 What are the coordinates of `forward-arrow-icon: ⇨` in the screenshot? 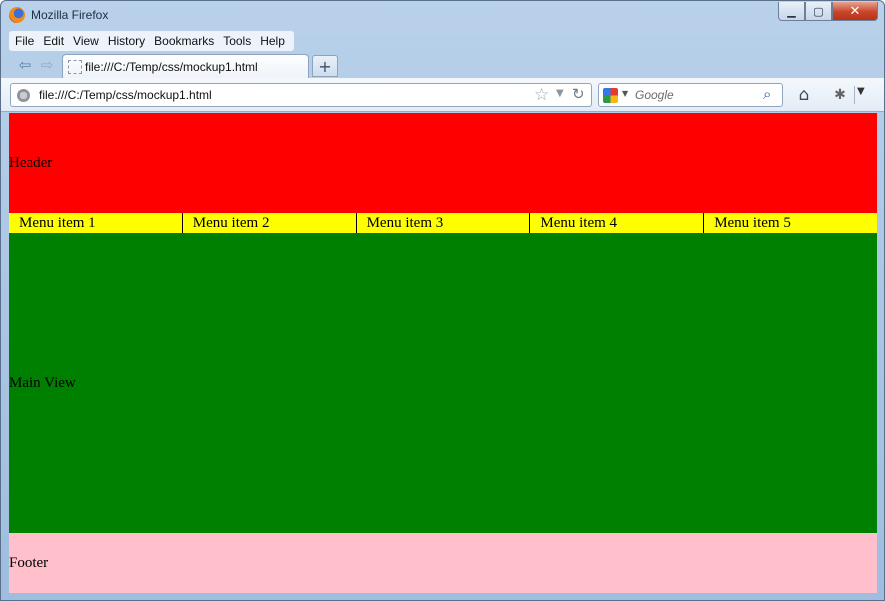 It's located at (47, 65).